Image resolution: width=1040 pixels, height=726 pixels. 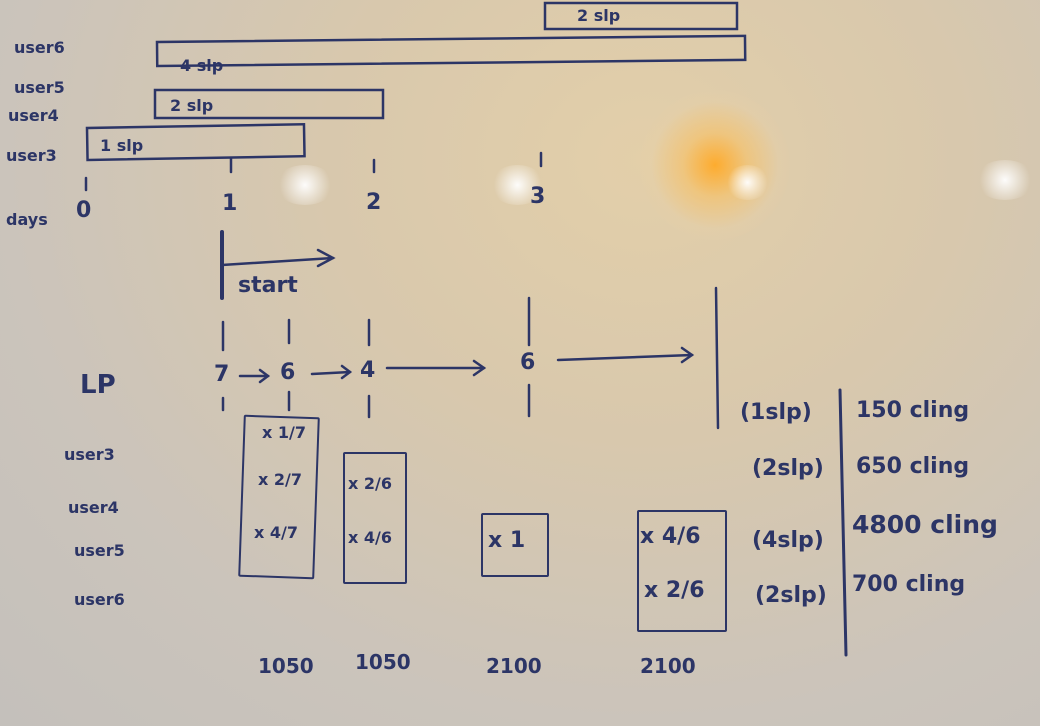 What do you see at coordinates (641, 16) in the screenshot?
I see `bar-top` at bounding box center [641, 16].